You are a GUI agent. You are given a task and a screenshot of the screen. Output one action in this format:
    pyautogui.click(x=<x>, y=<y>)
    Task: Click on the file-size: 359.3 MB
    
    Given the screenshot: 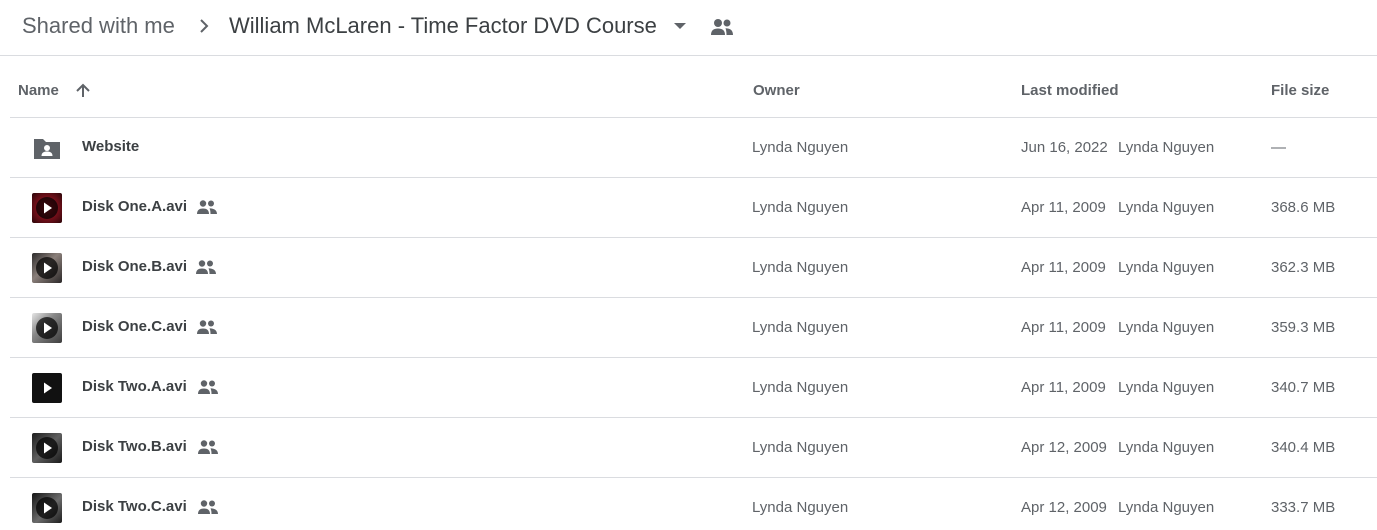 What is the action you would take?
    pyautogui.click(x=1303, y=327)
    